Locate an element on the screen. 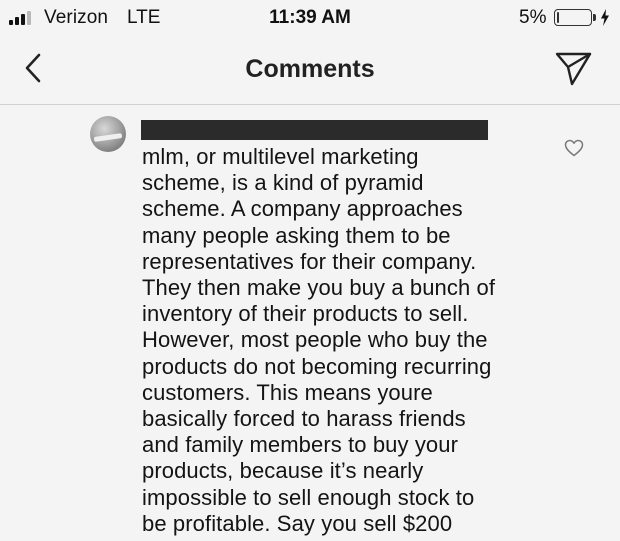 Image resolution: width=620 pixels, height=541 pixels. nav-bar: Comments is located at coordinates (310, 70).